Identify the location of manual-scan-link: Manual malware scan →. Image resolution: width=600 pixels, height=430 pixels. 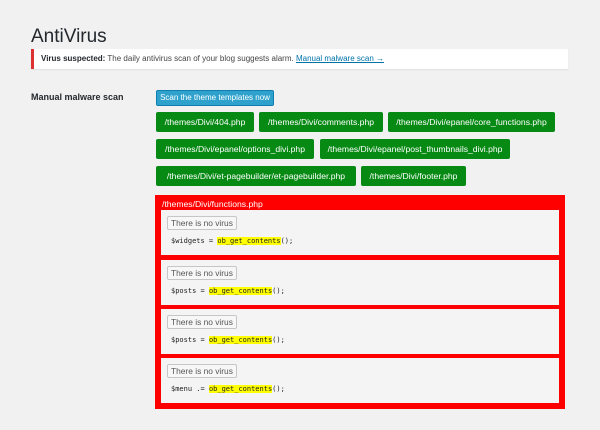
(340, 58).